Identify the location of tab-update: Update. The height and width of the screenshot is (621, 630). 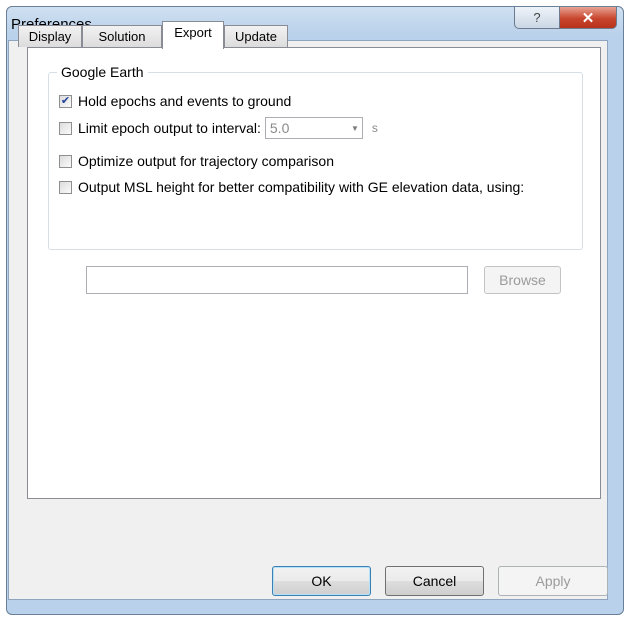
(256, 36).